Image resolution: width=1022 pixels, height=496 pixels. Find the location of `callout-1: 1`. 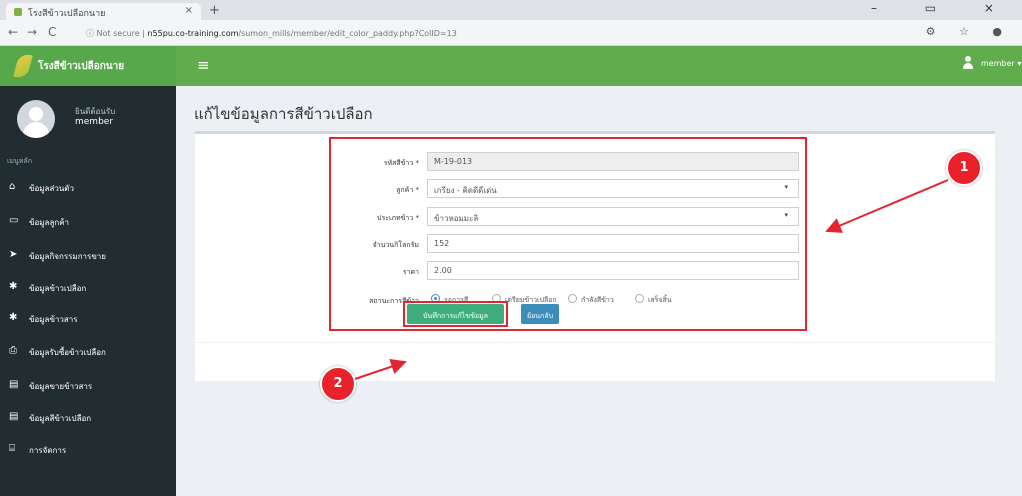

callout-1: 1 is located at coordinates (964, 168).